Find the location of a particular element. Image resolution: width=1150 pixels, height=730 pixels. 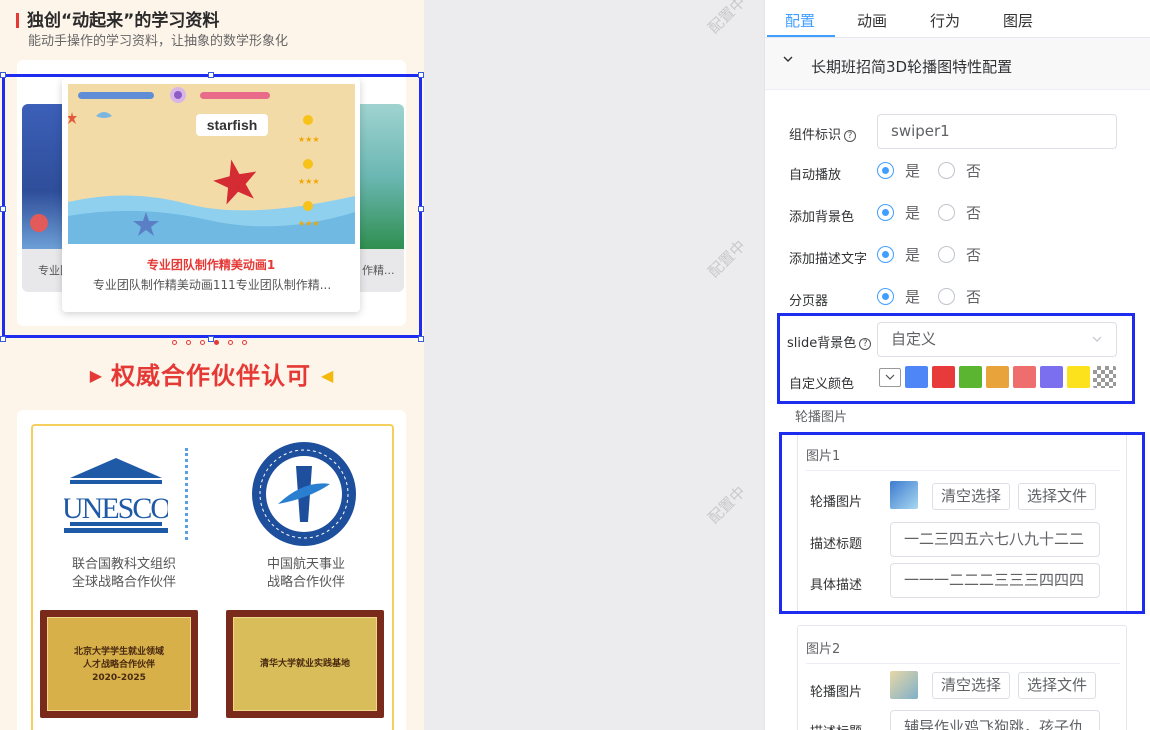

panel-tabs: 配置 动画 行为 图层 is located at coordinates (957, 19).